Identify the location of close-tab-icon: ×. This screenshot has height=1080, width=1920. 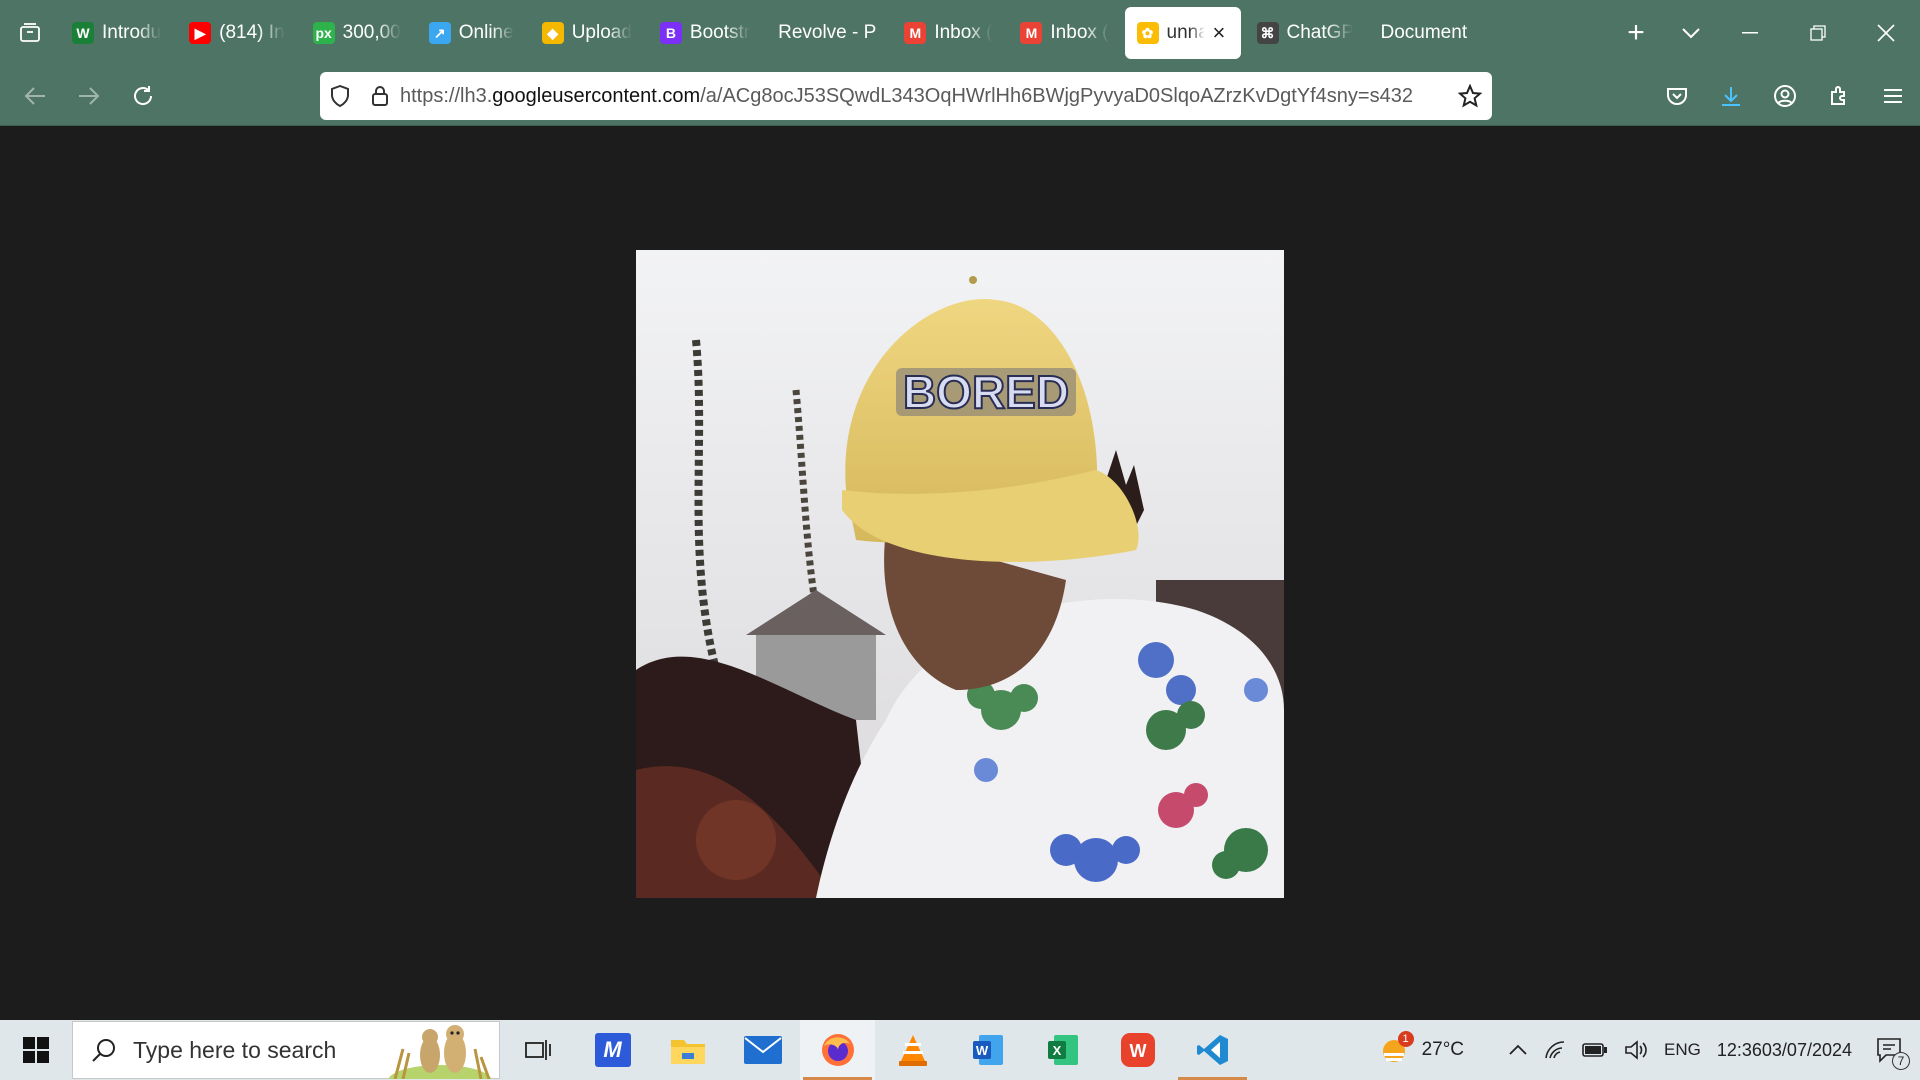
(1219, 33).